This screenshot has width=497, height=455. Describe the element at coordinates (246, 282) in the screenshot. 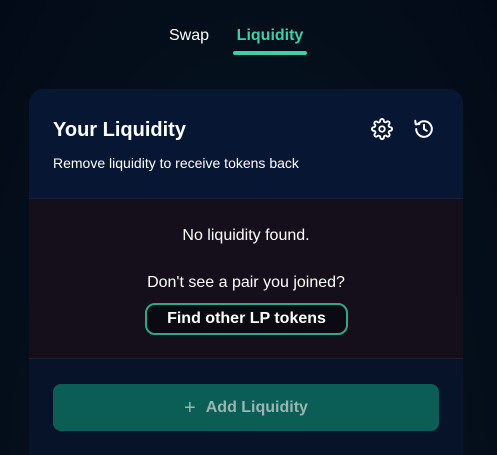

I see `missing-pair-hint: Don't see a pair you joined?` at that location.